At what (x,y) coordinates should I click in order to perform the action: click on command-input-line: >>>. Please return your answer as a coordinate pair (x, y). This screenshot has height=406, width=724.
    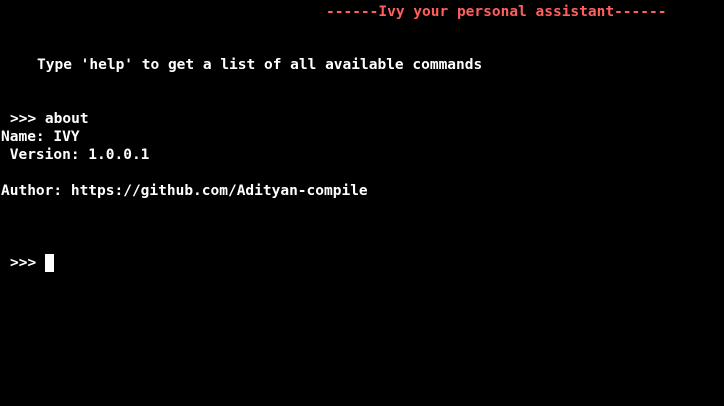
    Looking at the image, I should click on (32, 263).